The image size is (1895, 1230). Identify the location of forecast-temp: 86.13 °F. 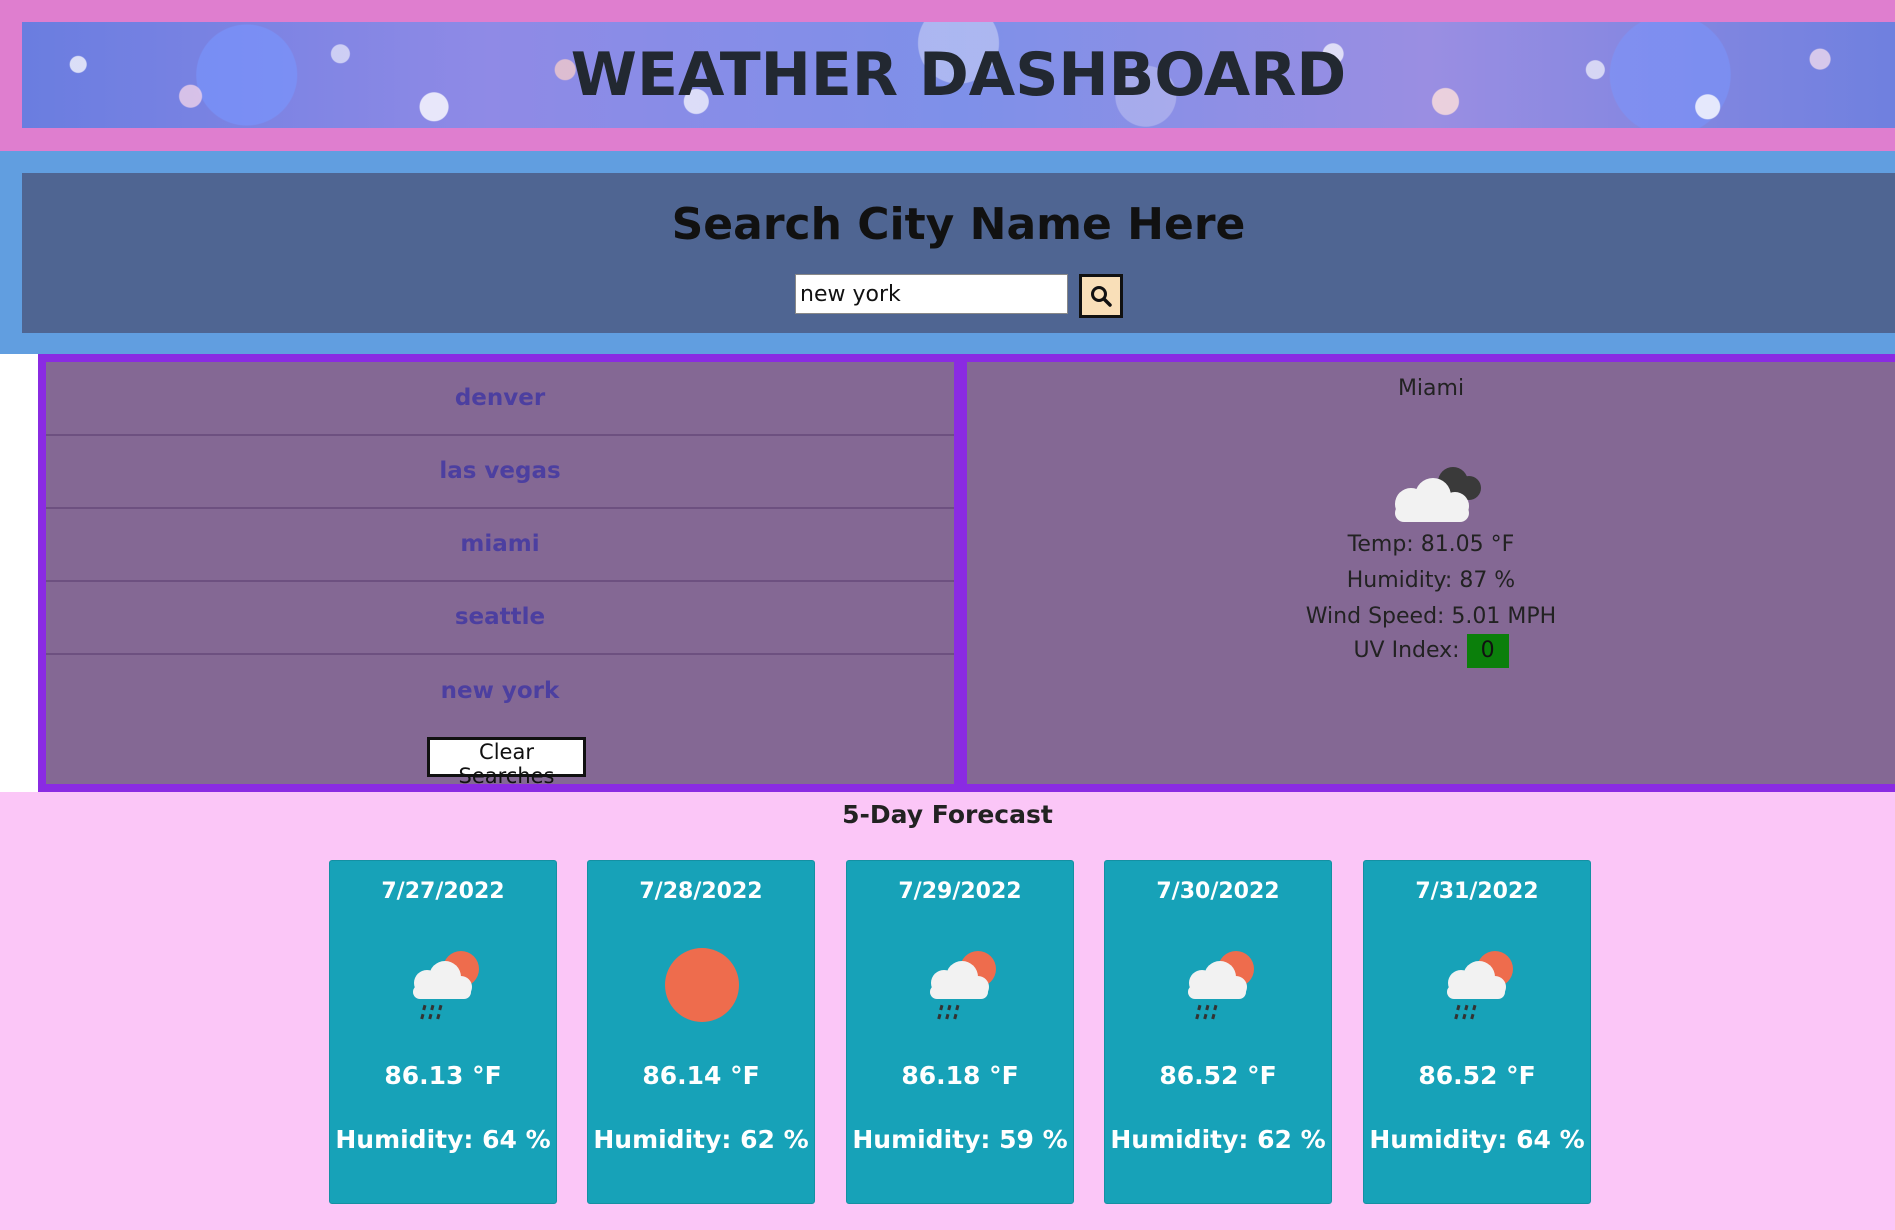
(443, 1075).